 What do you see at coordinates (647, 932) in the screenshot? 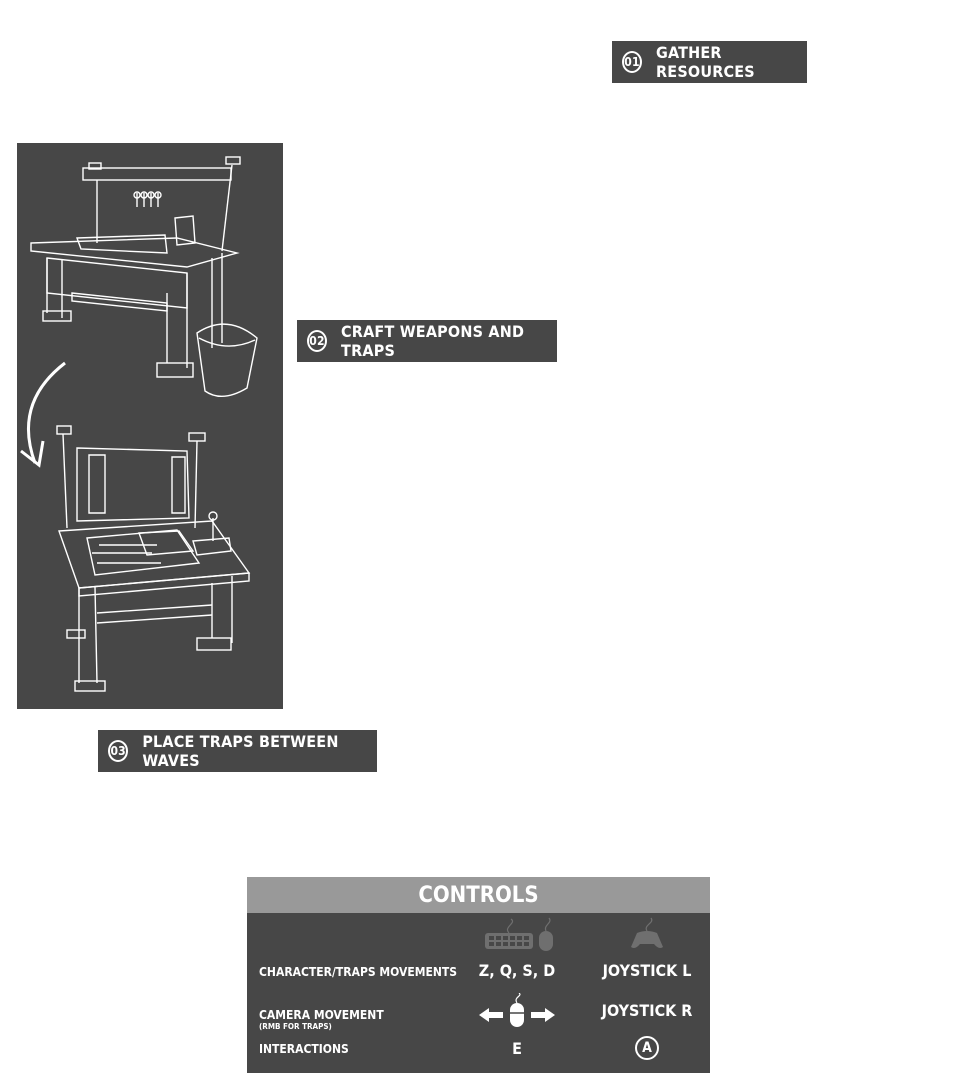
I see `gamepad-icon` at bounding box center [647, 932].